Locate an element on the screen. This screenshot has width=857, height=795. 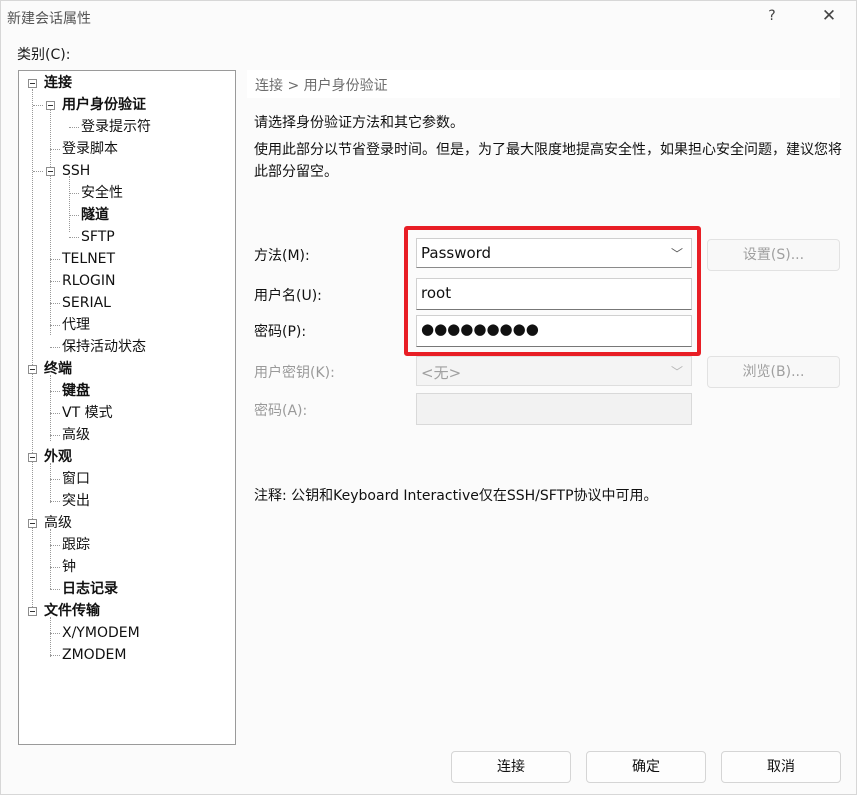
breadcrumb: 连接 > 用户身份验证 is located at coordinates (543, 84).